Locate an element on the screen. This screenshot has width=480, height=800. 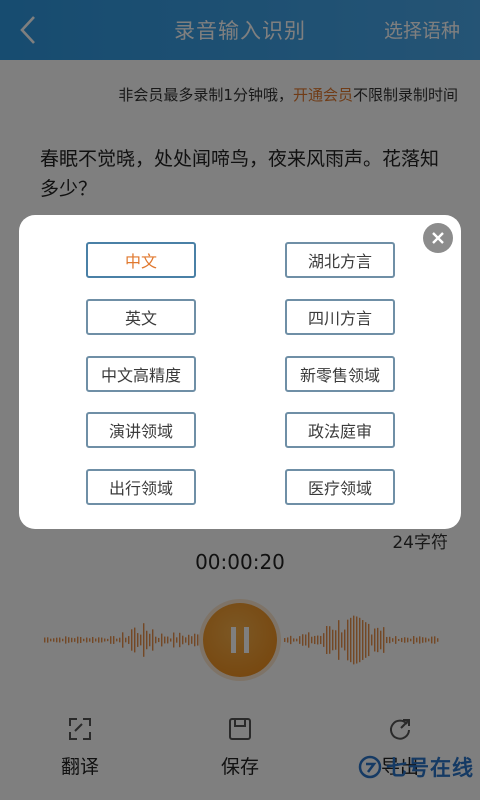
language-option: 医疗领域 is located at coordinates (340, 487).